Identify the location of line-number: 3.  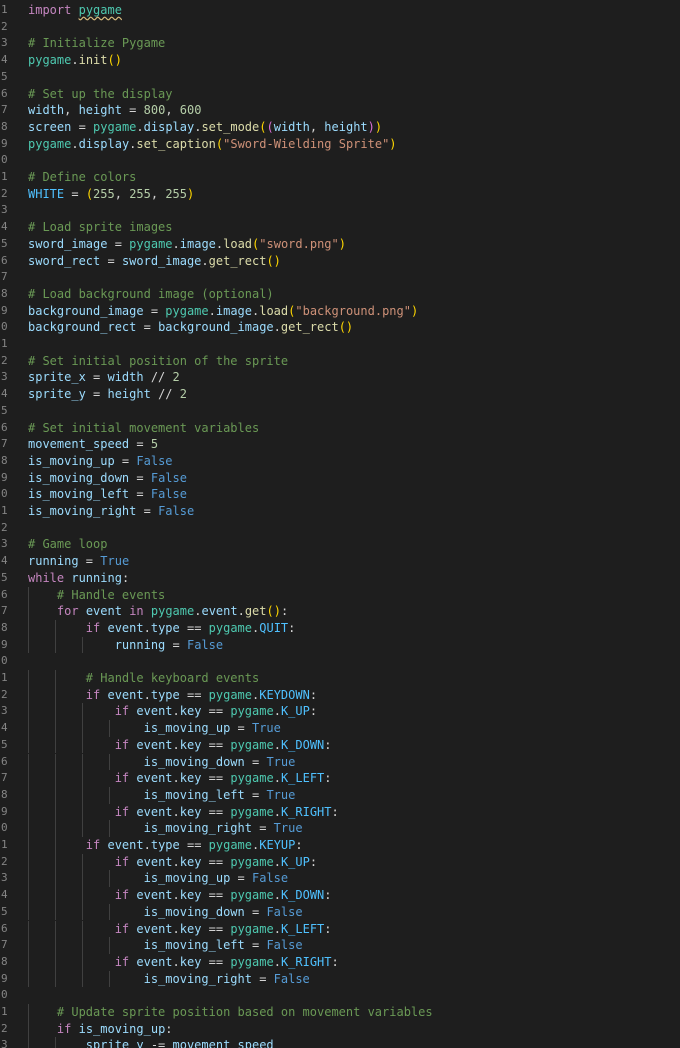
(4, 377).